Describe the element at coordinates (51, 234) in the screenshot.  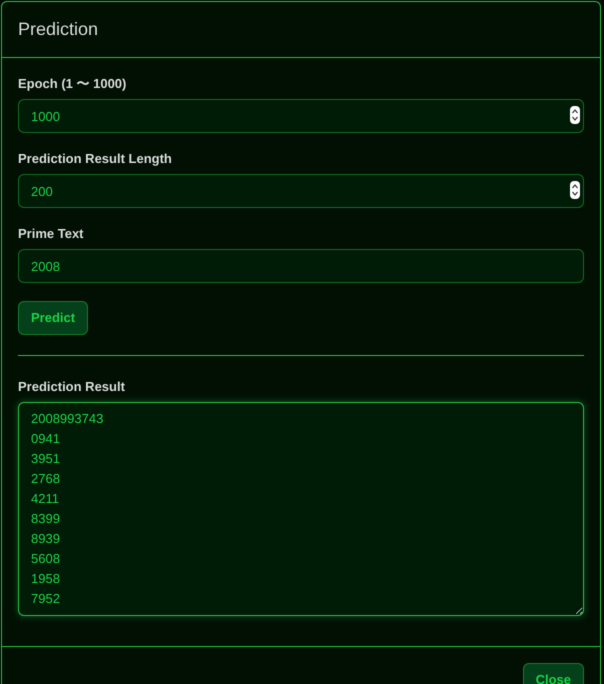
I see `field-label: Prime Text` at that location.